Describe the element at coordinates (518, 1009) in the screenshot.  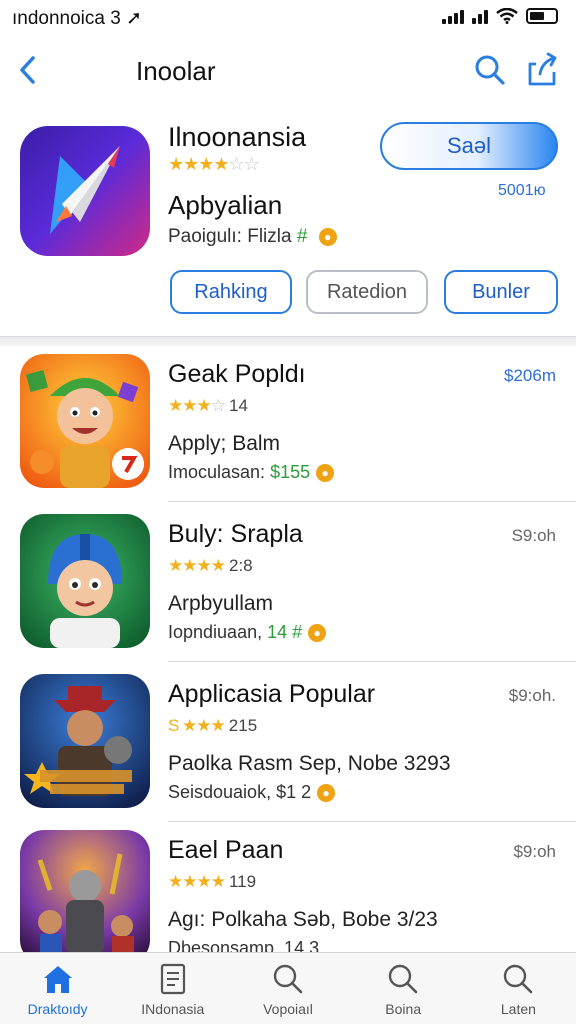
I see `tab-label: Laten` at that location.